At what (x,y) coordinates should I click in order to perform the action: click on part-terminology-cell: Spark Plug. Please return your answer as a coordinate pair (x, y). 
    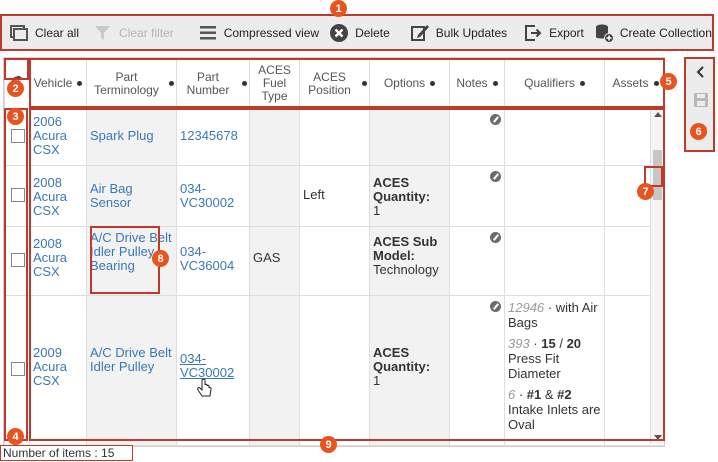
    Looking at the image, I should click on (131, 137).